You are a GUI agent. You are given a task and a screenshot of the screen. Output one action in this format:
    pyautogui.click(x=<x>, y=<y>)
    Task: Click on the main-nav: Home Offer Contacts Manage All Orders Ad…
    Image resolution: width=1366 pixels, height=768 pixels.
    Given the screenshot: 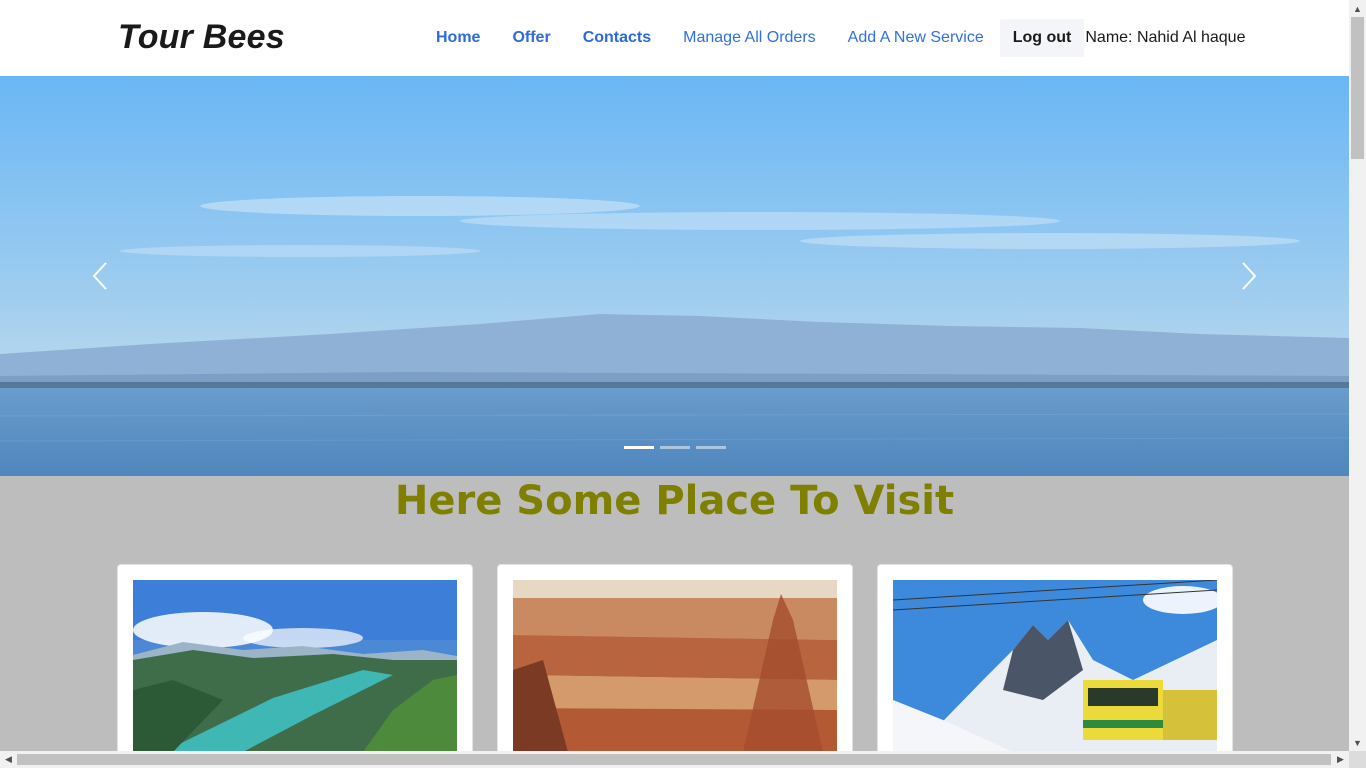 What is the action you would take?
    pyautogui.click(x=832, y=38)
    